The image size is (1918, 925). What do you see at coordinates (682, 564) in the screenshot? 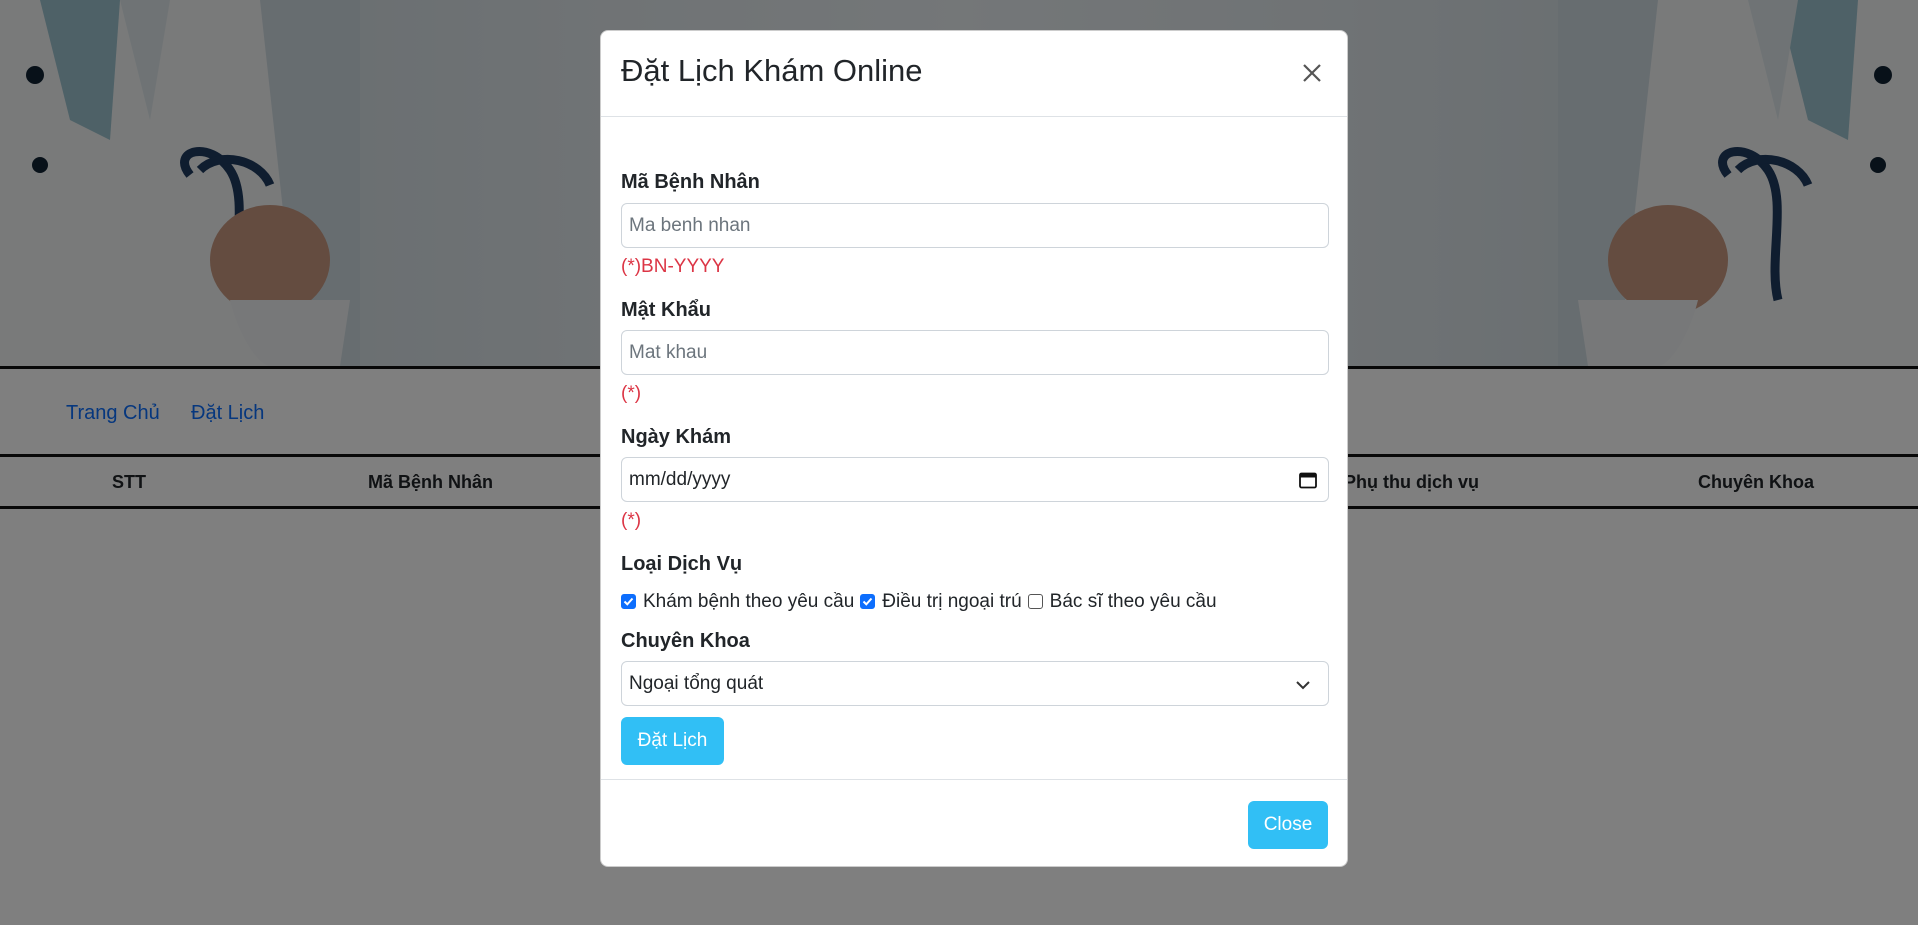
I see `service-label: Loại Dịch Vụ` at bounding box center [682, 564].